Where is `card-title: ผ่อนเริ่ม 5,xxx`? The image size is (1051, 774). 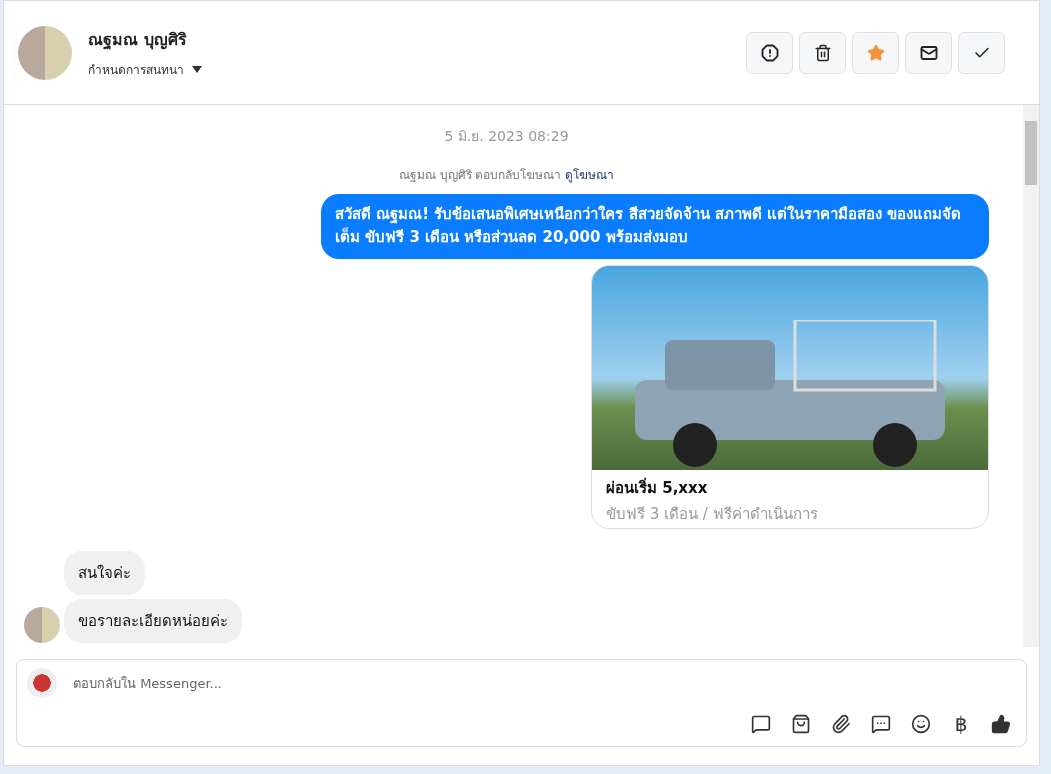
card-title: ผ่อนเริ่ม 5,xxx is located at coordinates (657, 487).